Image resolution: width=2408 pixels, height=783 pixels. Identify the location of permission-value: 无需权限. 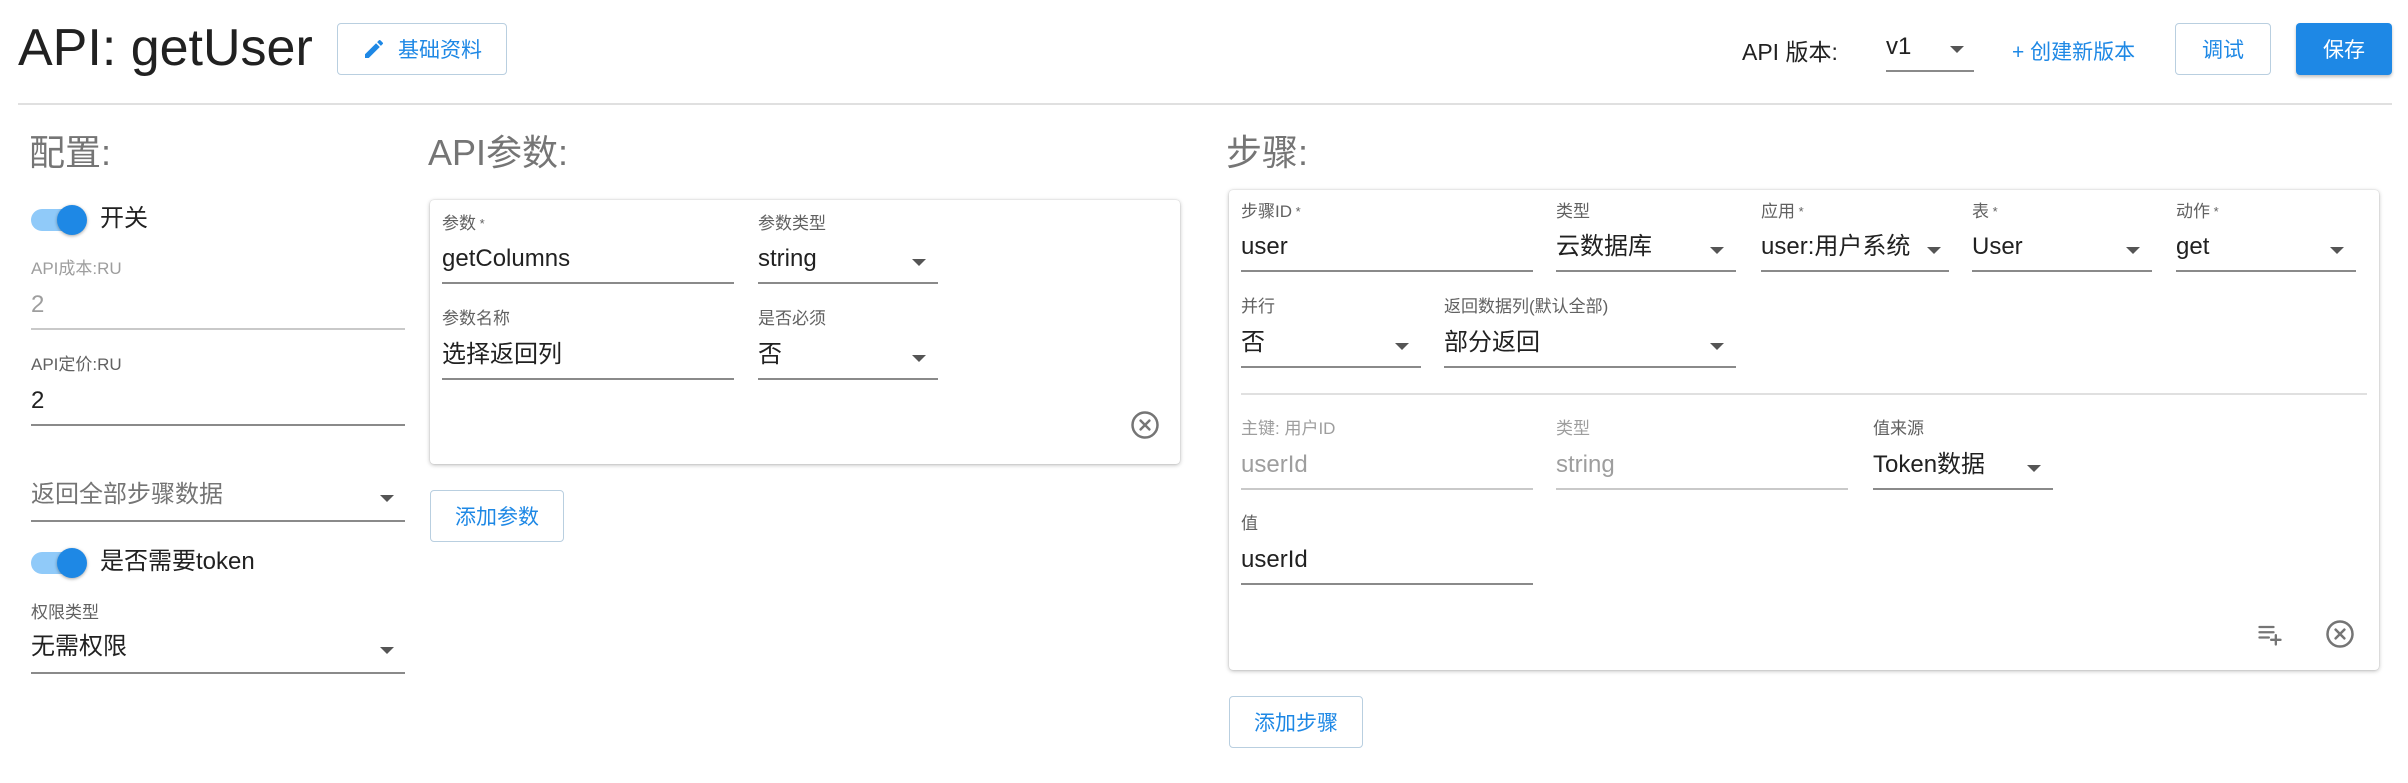
(79, 646).